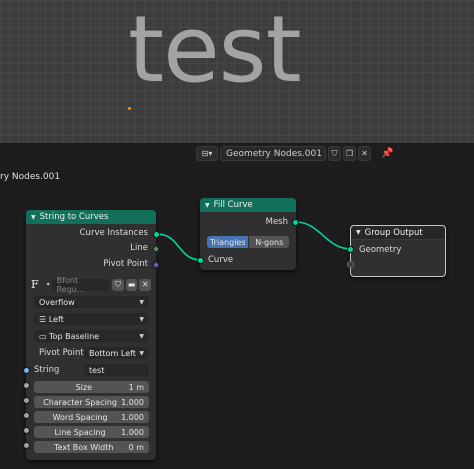 The image size is (474, 469). I want to click on input-word-spacing-label: Word Spacing, so click(80, 417).